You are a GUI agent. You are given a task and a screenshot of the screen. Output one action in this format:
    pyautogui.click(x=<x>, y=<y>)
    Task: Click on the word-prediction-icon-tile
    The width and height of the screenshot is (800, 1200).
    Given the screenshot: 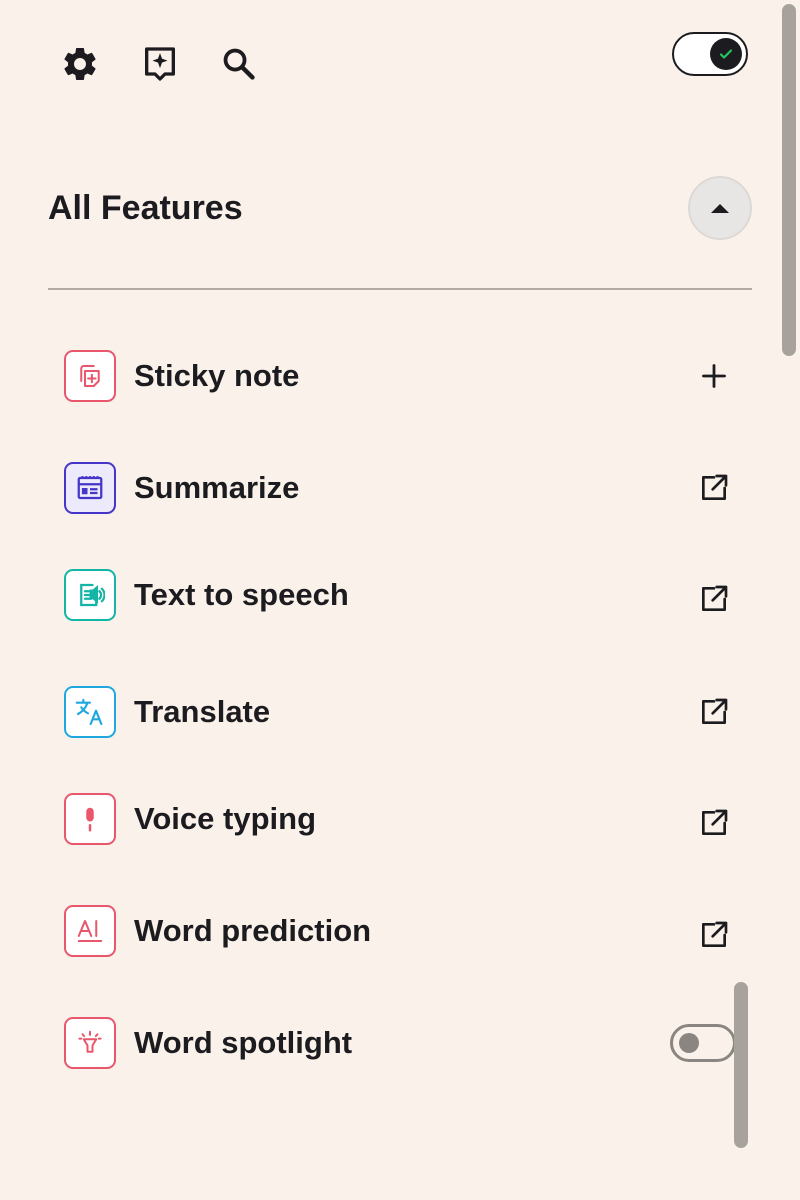 What is the action you would take?
    pyautogui.click(x=90, y=931)
    